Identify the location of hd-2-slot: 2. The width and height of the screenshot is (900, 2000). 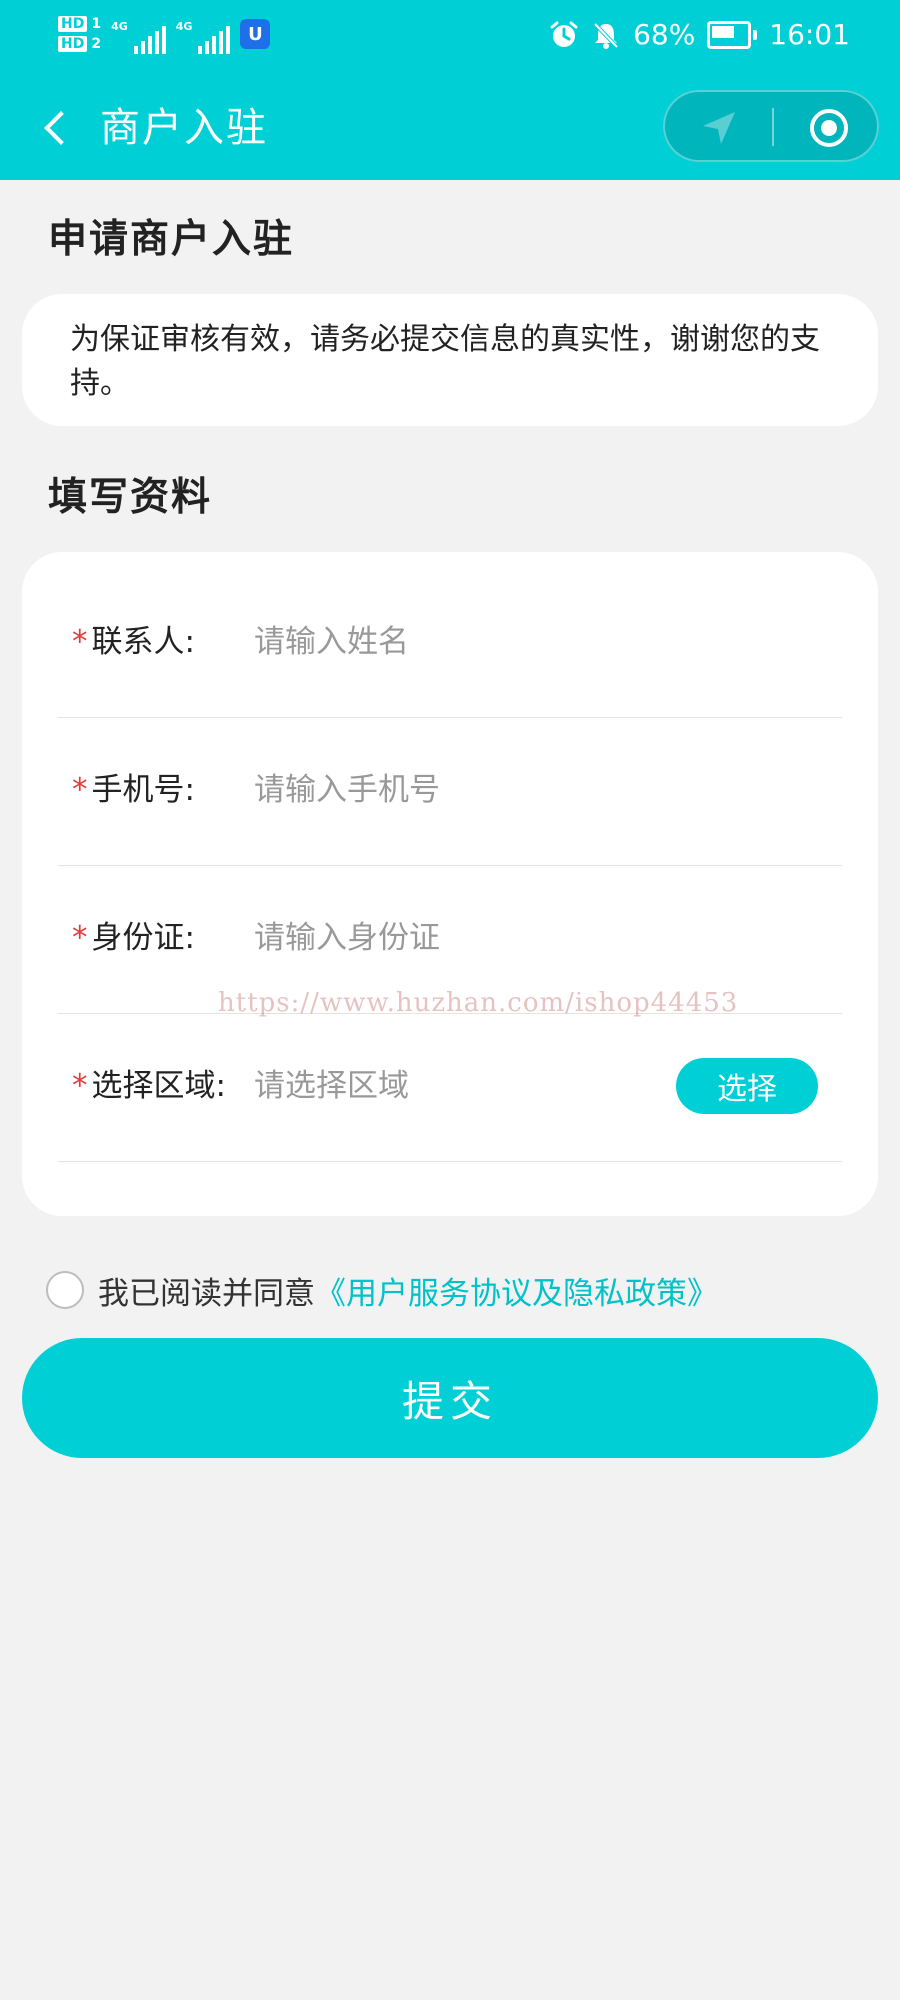
(96, 44).